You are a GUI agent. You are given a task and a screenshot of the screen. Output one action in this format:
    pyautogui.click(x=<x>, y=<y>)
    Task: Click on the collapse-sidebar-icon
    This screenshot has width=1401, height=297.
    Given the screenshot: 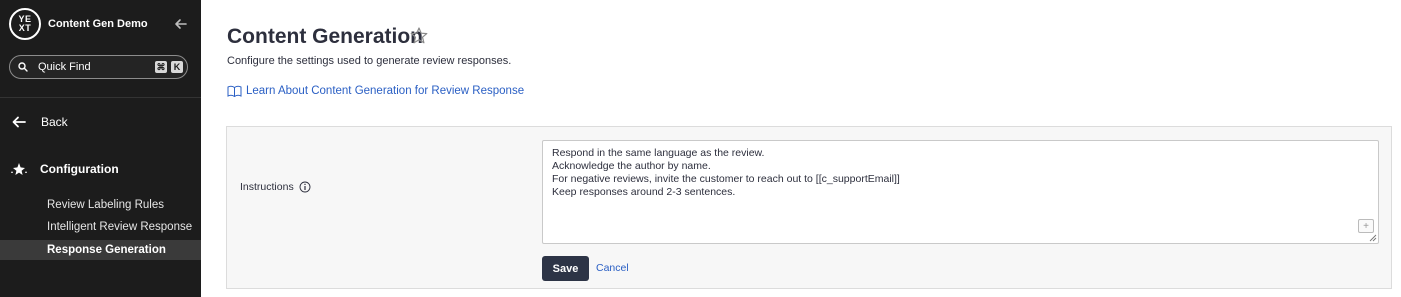 What is the action you would take?
    pyautogui.click(x=181, y=24)
    